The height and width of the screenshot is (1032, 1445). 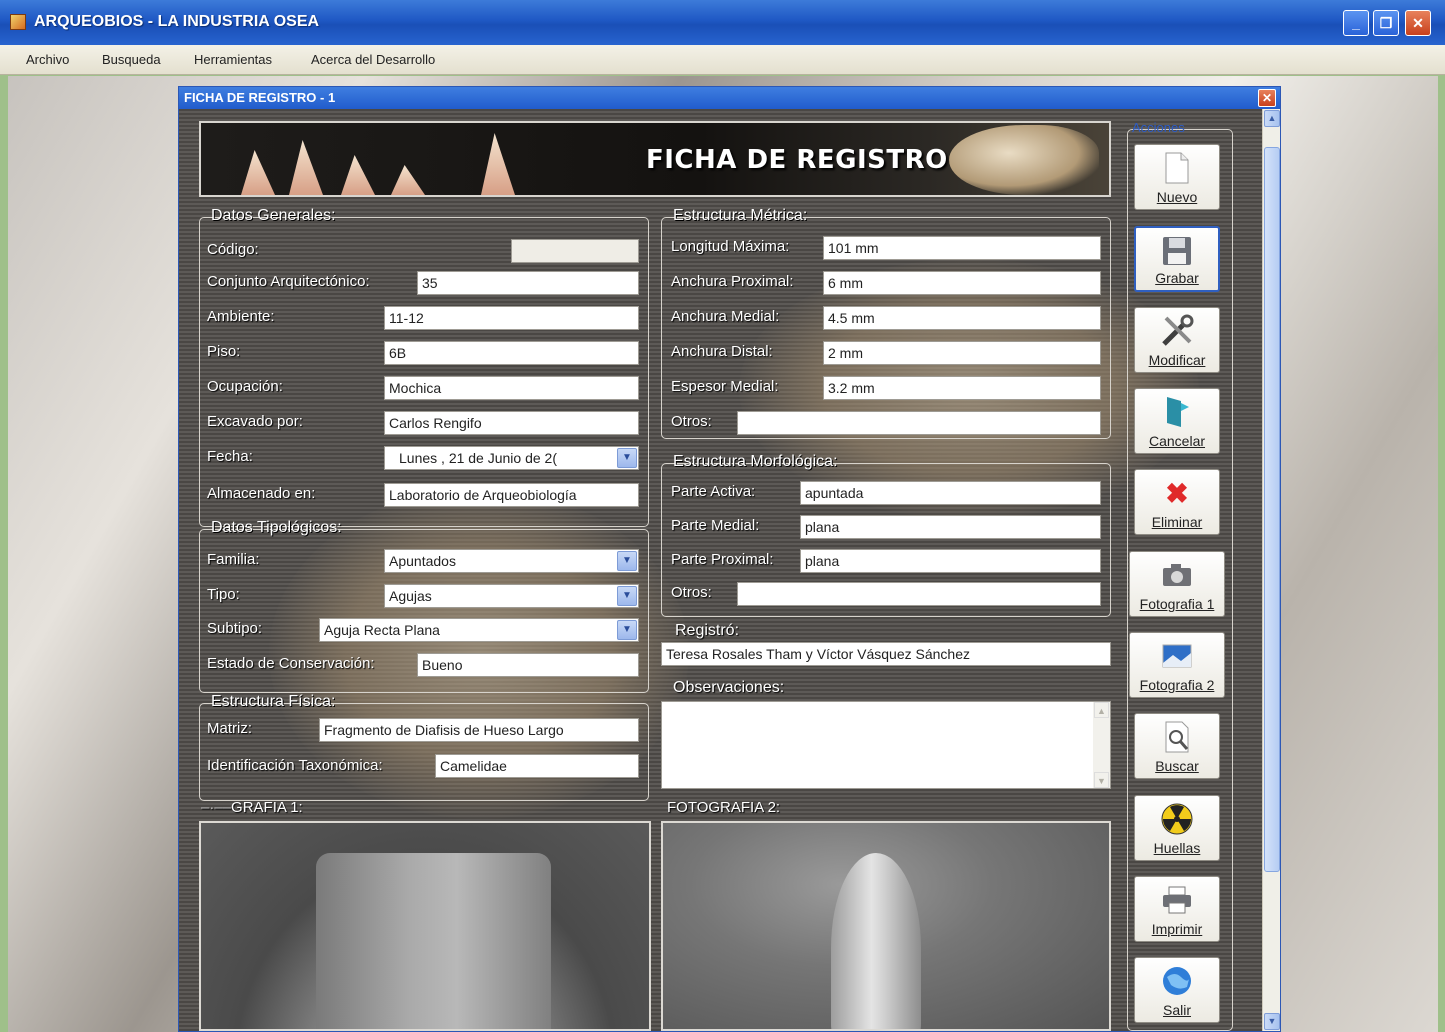 I want to click on fecha-datepicker: Lunes , 21 de Junio de 2( ▼, so click(x=511, y=458).